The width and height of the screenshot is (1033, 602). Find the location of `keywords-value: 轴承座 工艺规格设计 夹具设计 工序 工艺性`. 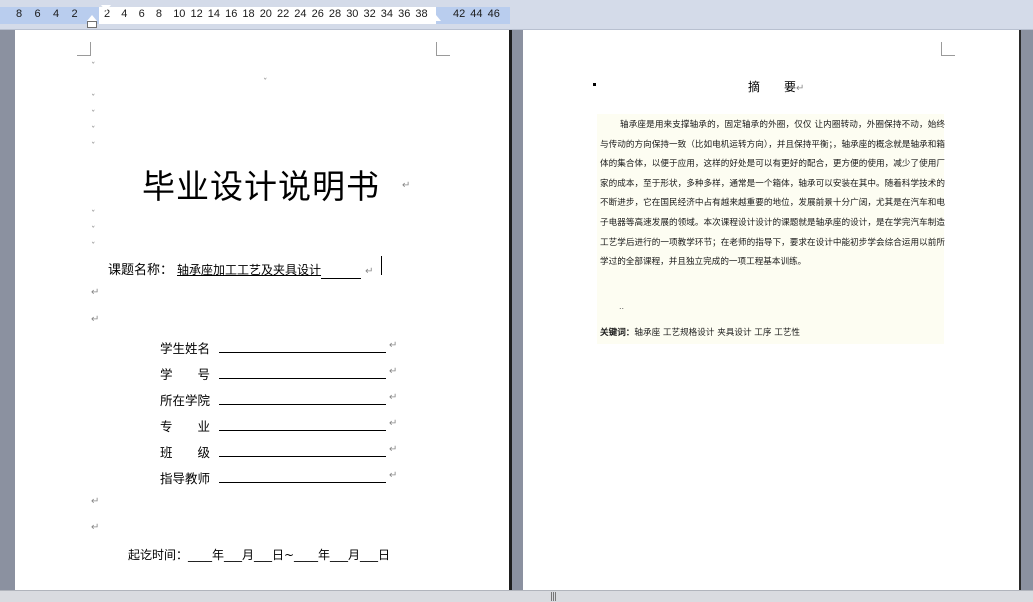

keywords-value: 轴承座 工艺规格设计 夹具设计 工序 工艺性 is located at coordinates (717, 333).